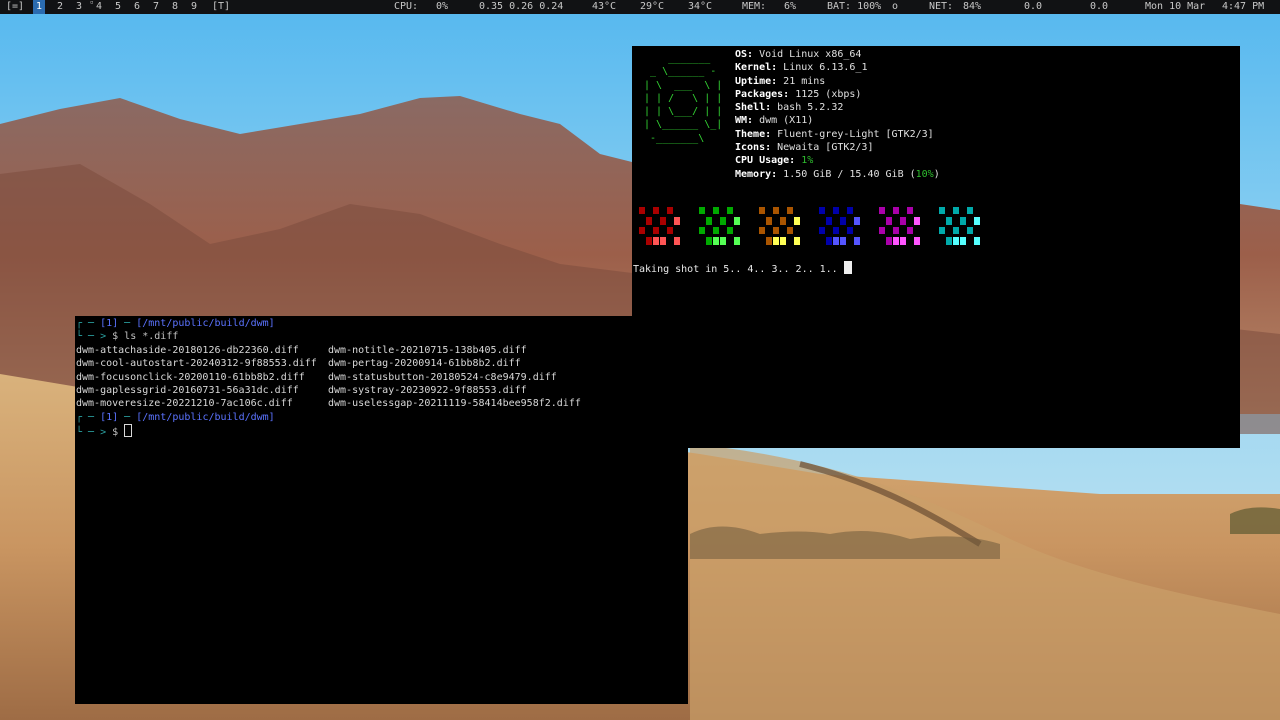 This screenshot has height=720, width=1280. Describe the element at coordinates (99, 7) in the screenshot. I see `tag-4: 4` at that location.